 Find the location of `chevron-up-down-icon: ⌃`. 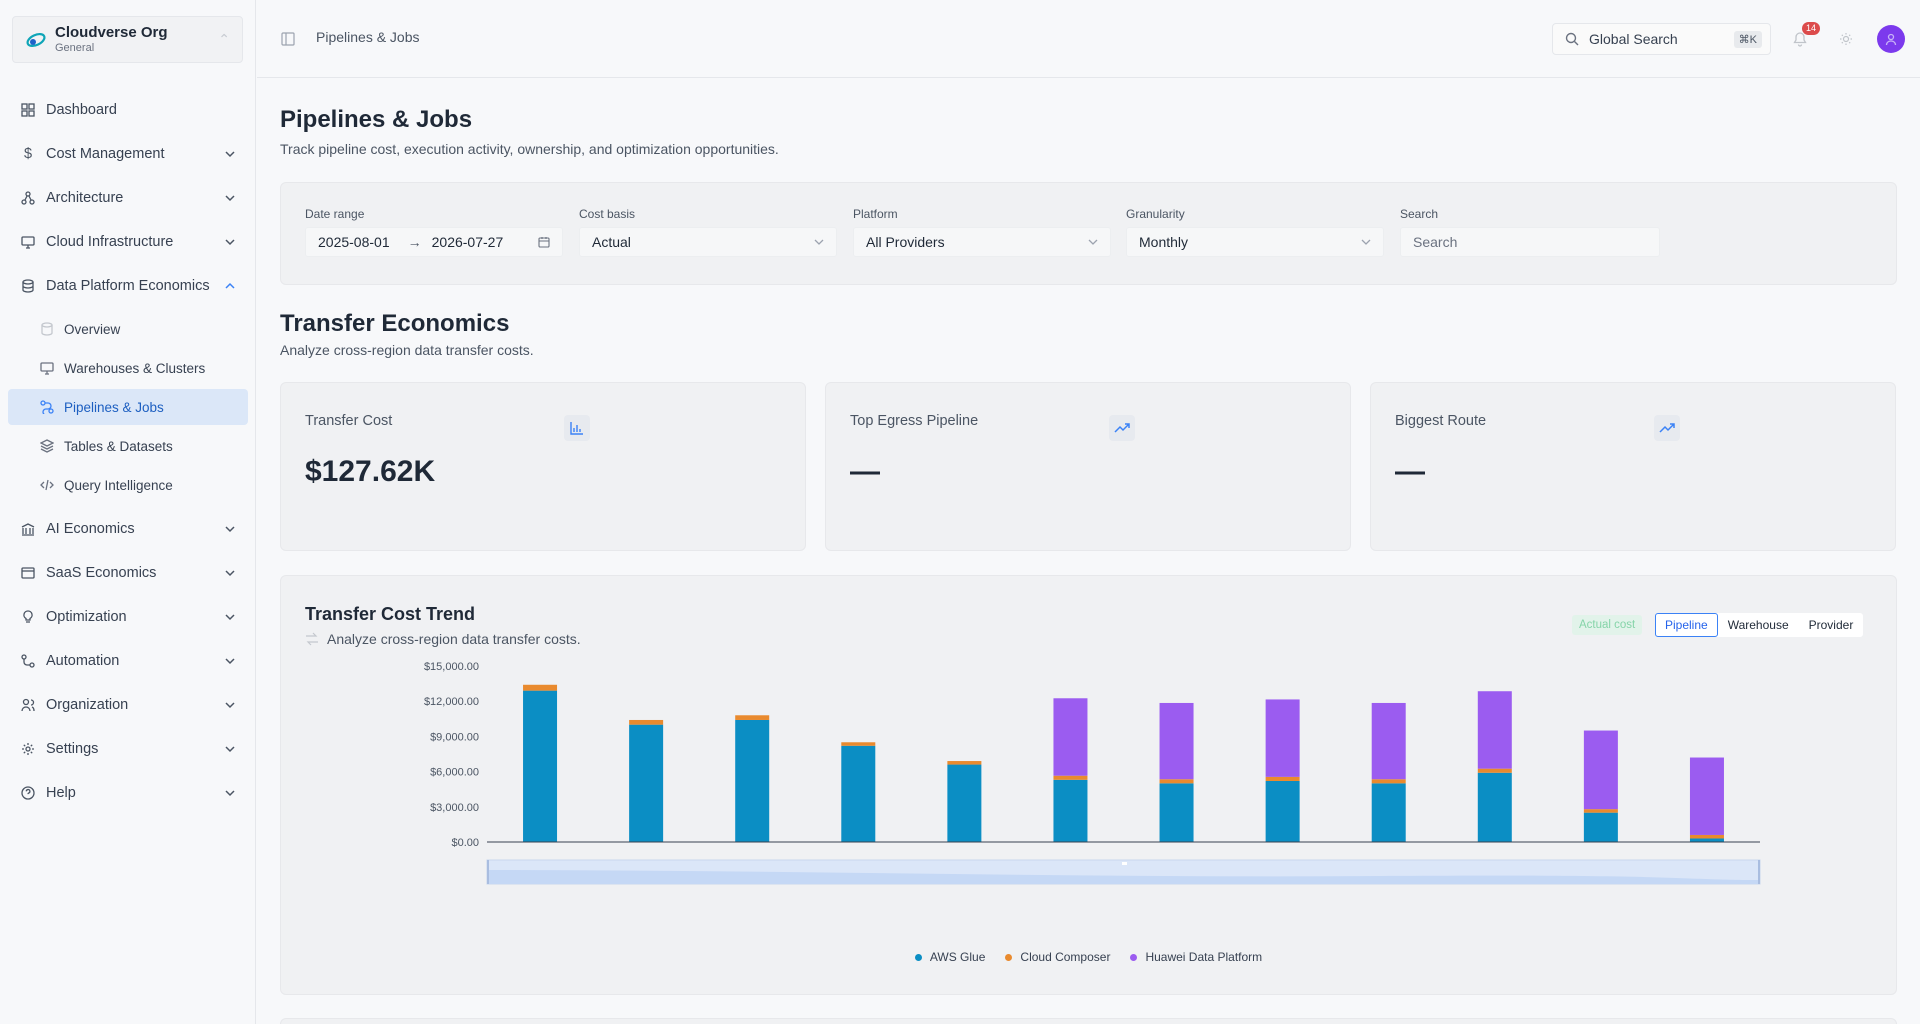

chevron-up-down-icon: ⌃ is located at coordinates (224, 39).